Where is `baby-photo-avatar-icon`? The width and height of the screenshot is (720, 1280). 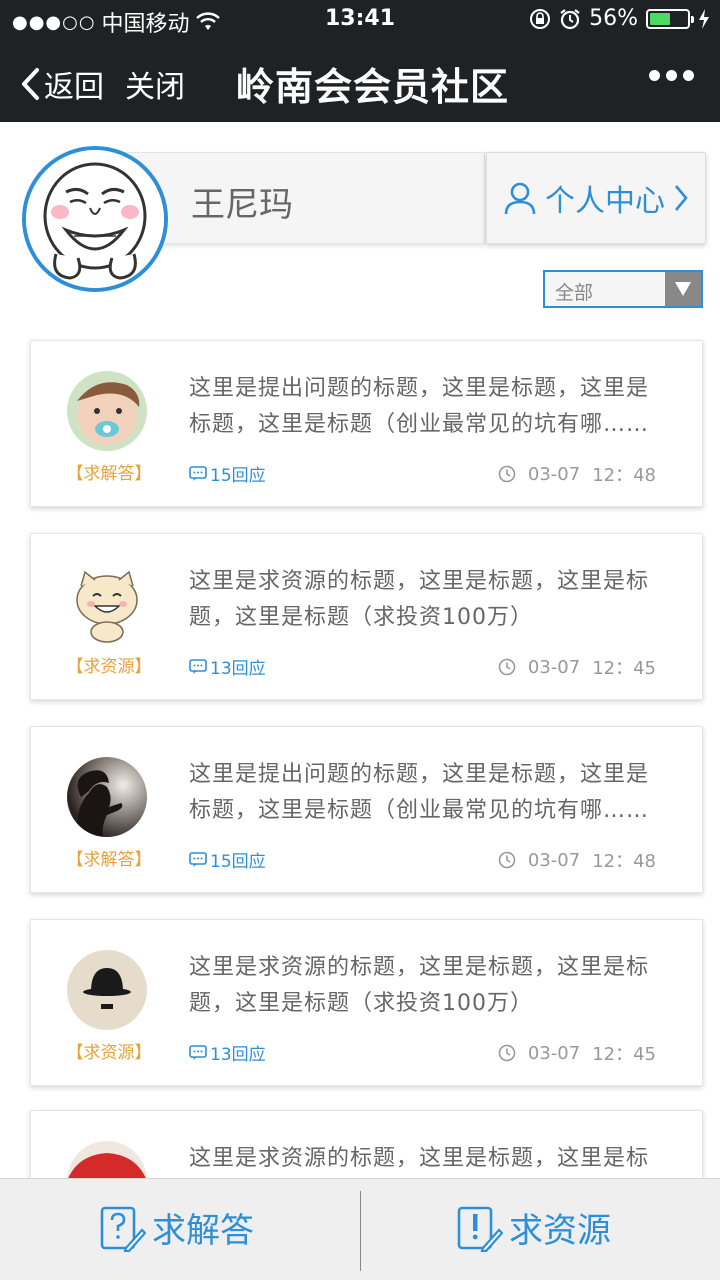 baby-photo-avatar-icon is located at coordinates (107, 411).